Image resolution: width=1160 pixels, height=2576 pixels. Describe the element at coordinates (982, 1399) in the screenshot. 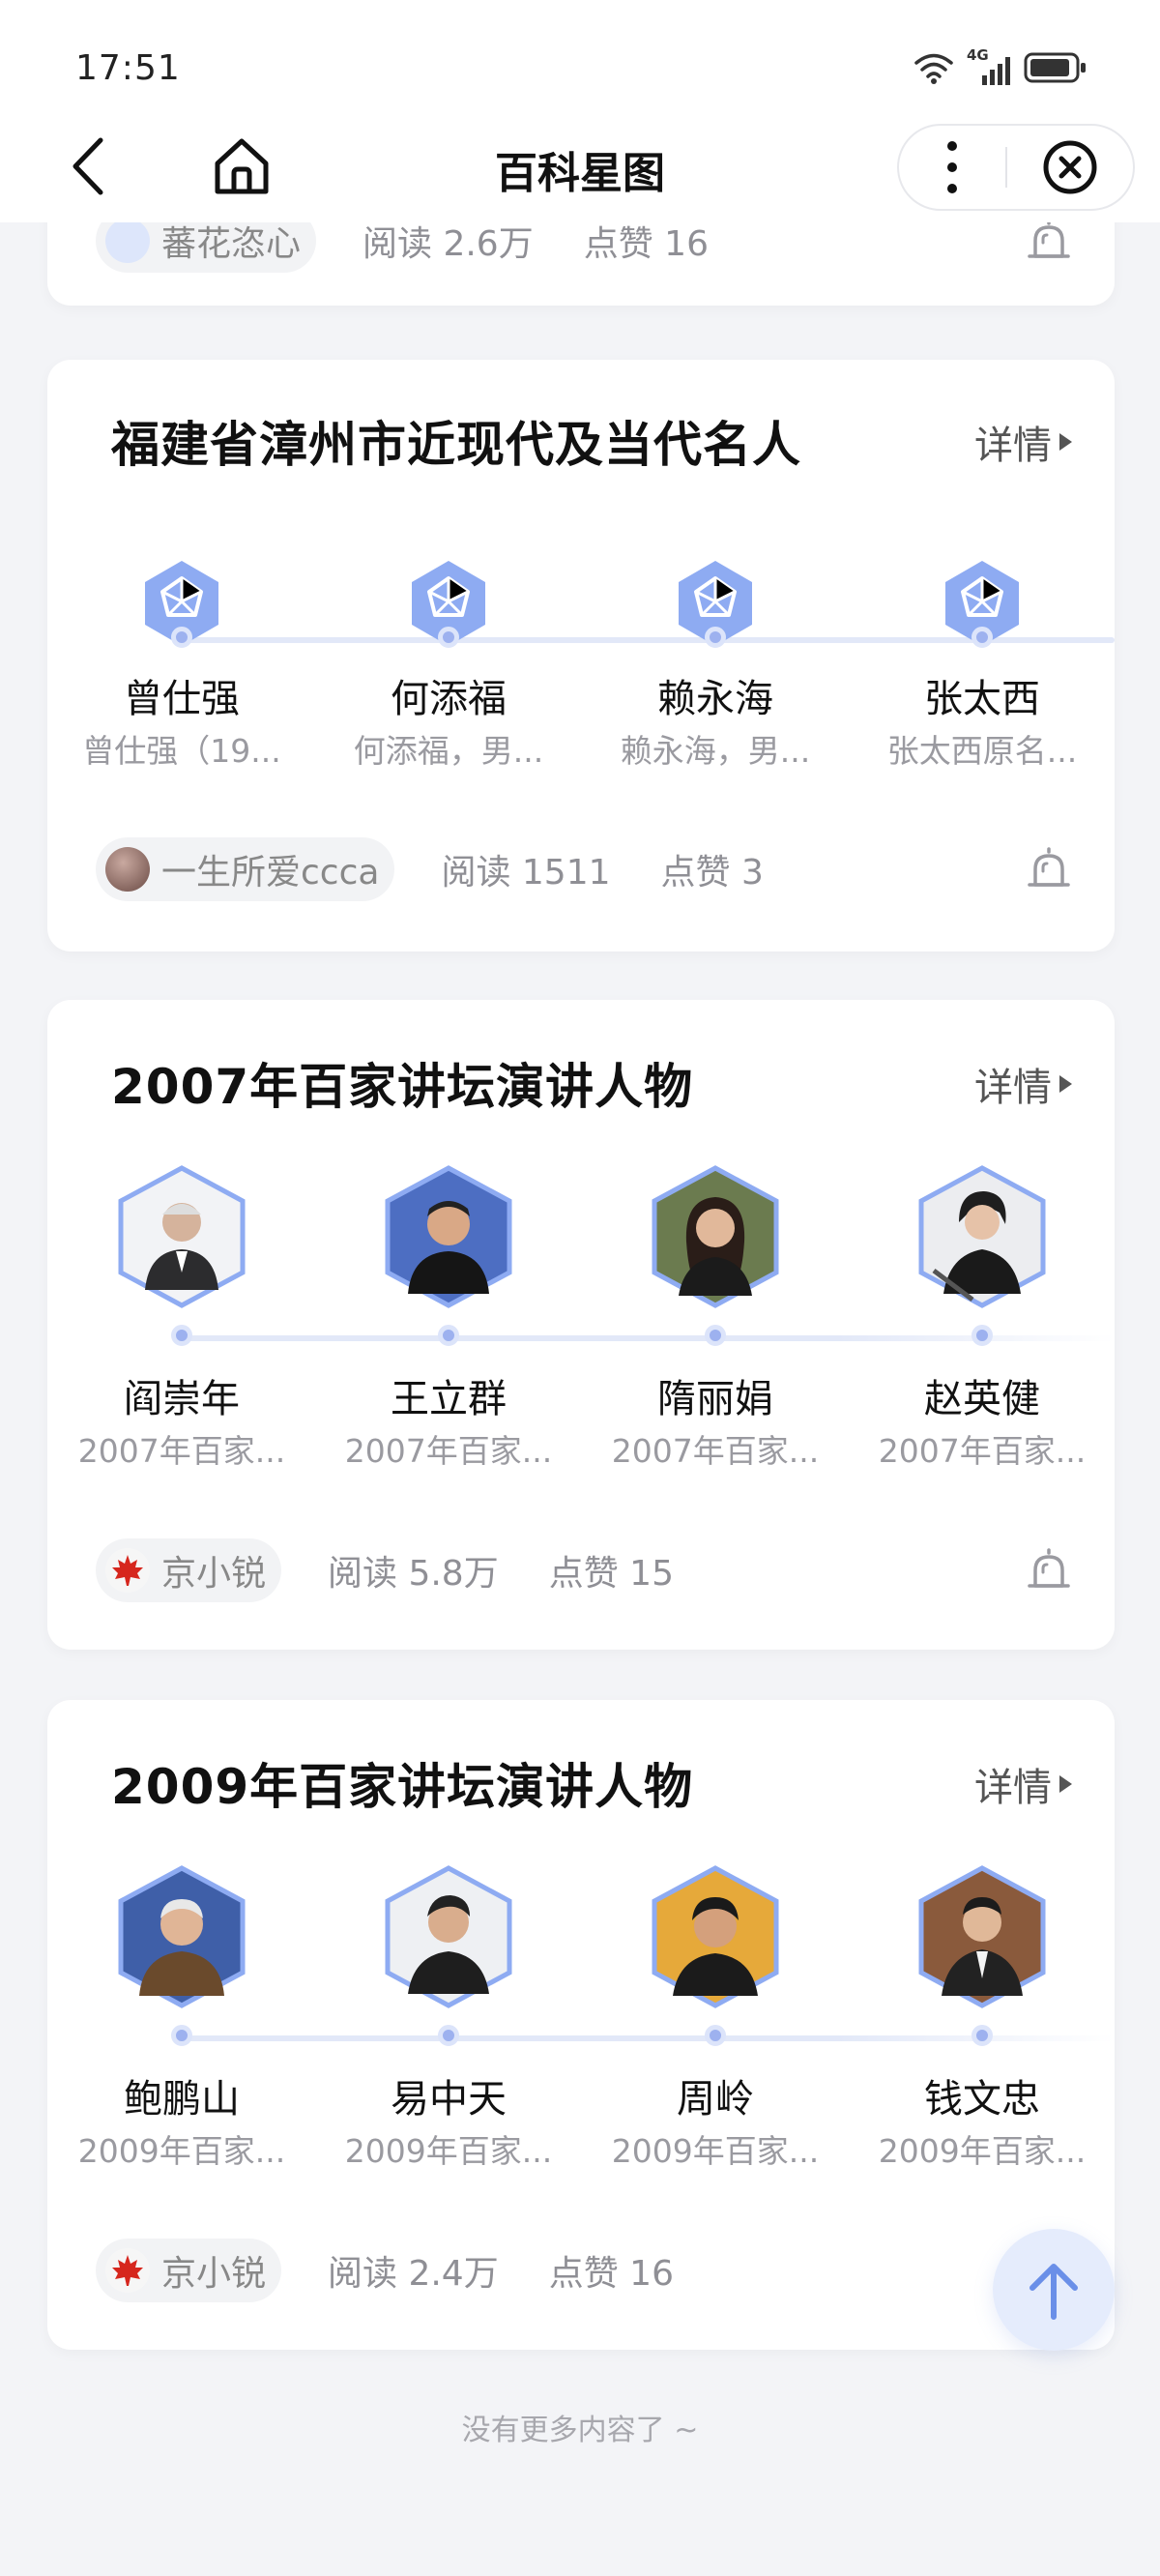

I see `person-name: 赵英健` at that location.